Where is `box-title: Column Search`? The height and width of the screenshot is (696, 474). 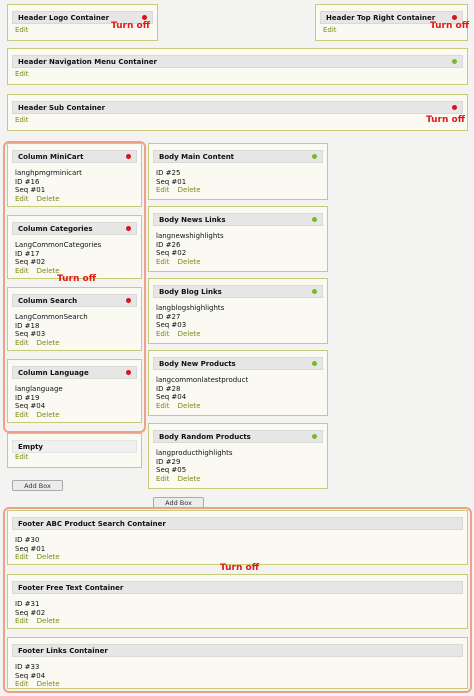 box-title: Column Search is located at coordinates (48, 301).